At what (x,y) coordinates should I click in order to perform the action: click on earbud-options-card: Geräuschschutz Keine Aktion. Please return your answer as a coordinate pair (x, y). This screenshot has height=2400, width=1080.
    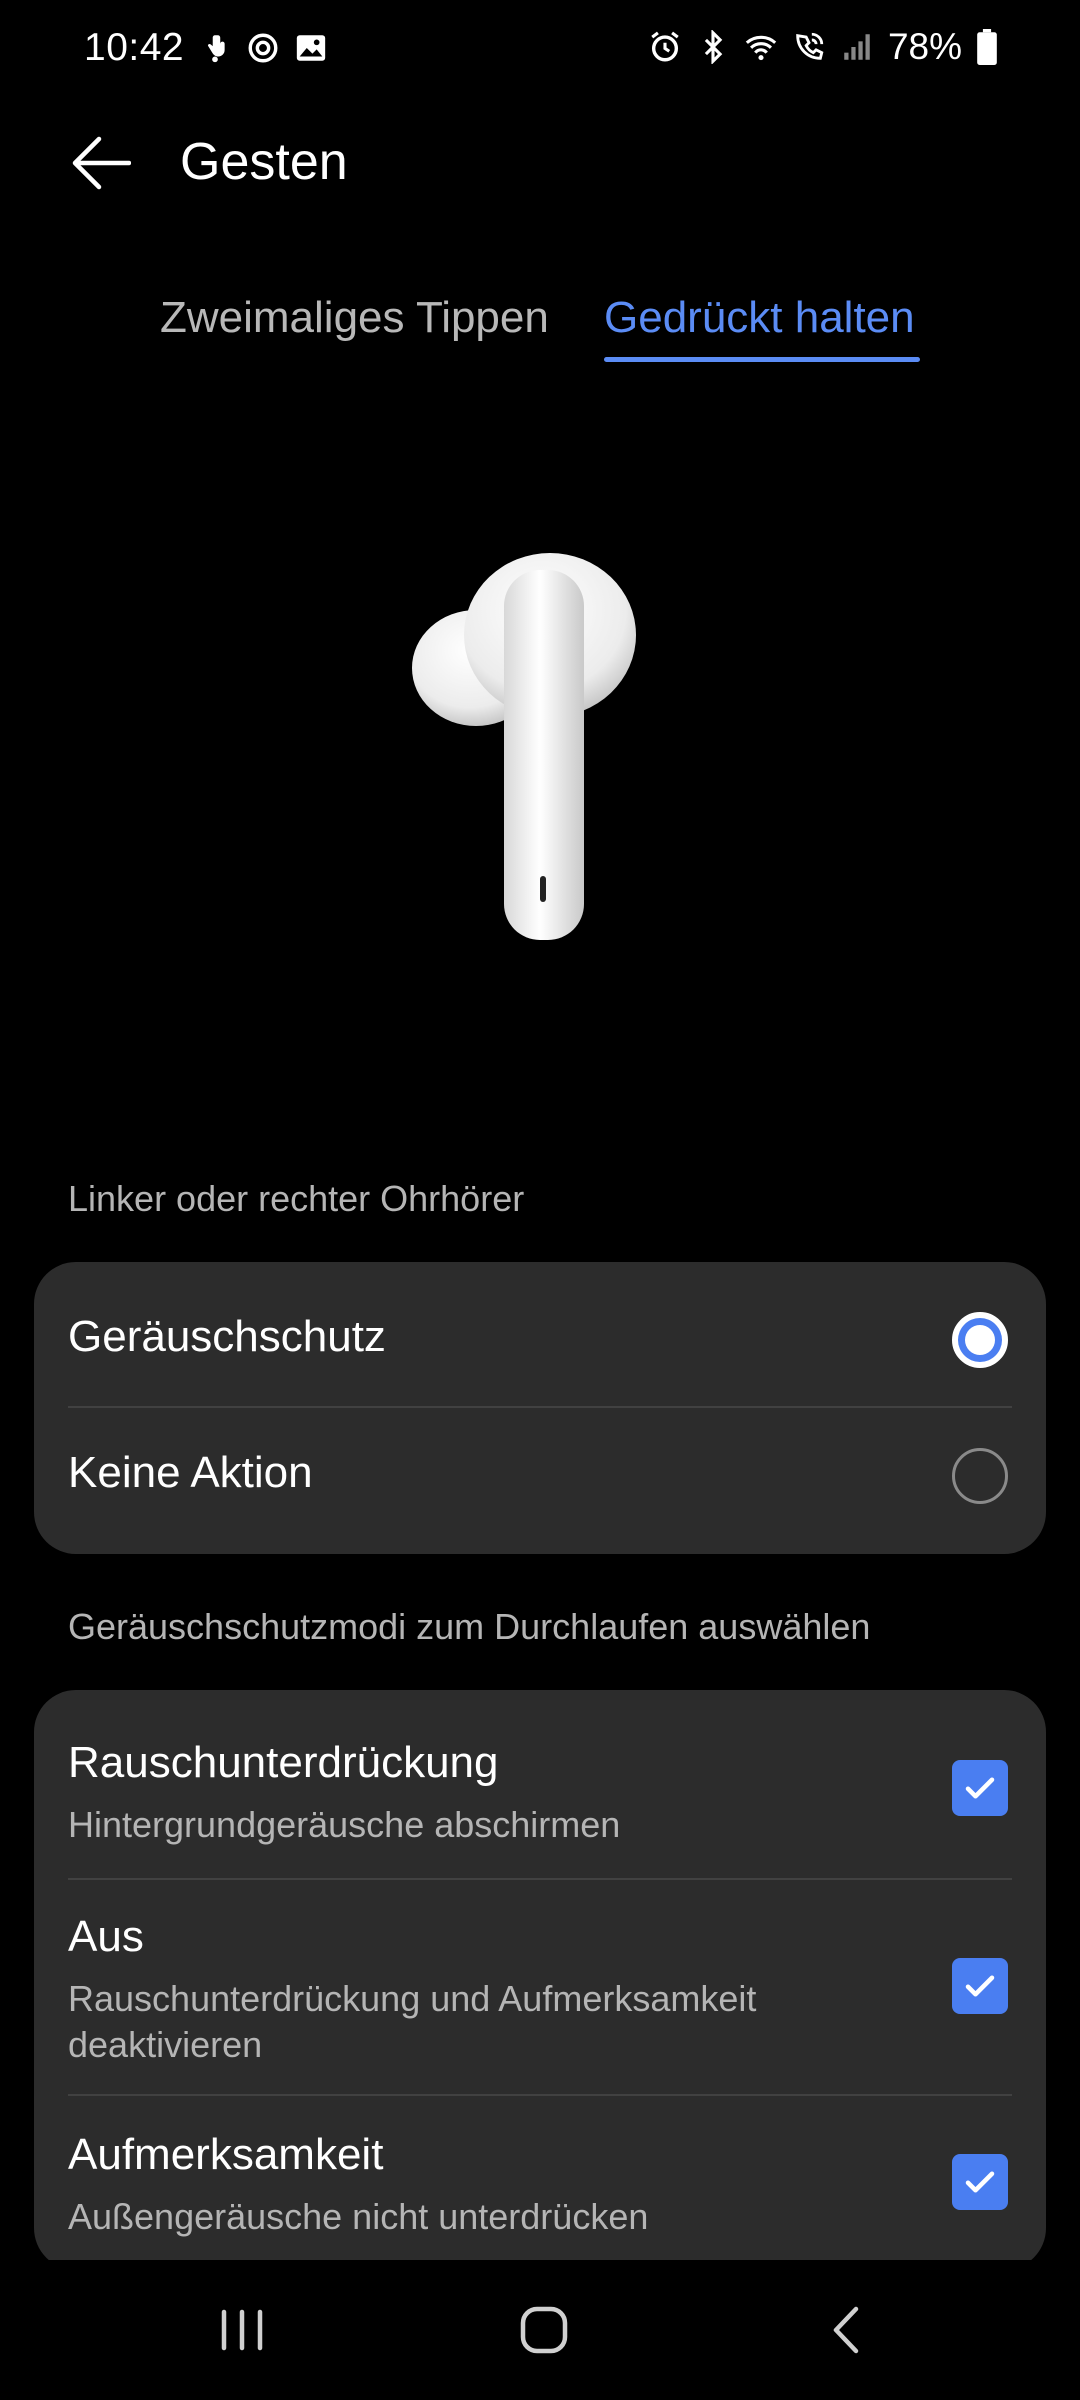
    Looking at the image, I should click on (540, 1408).